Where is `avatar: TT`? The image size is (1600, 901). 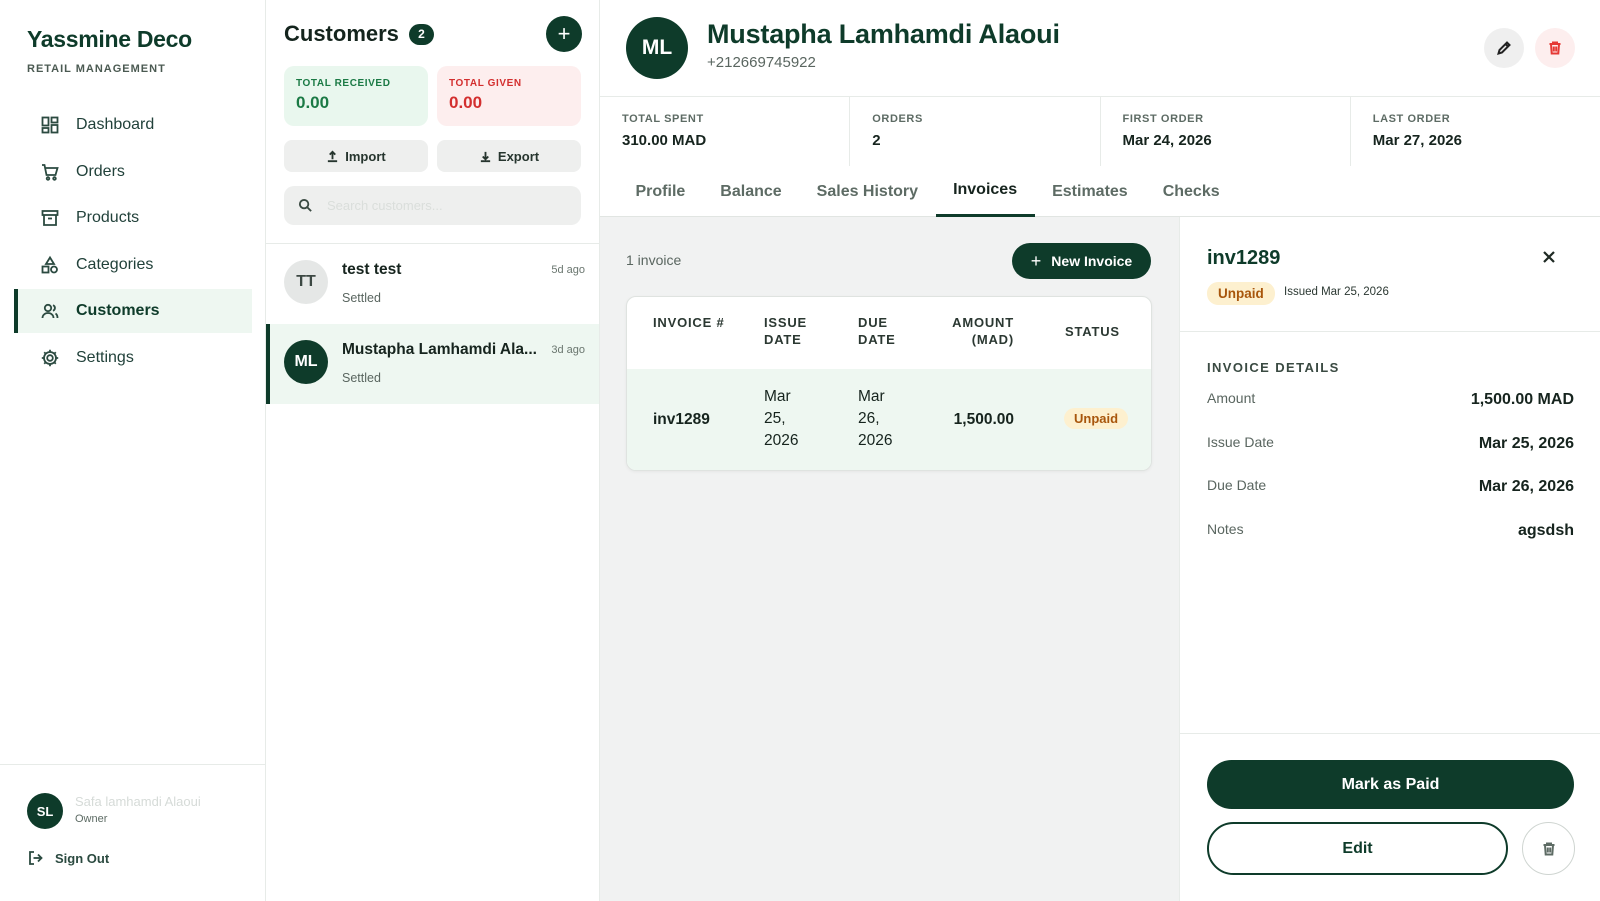
avatar: TT is located at coordinates (306, 282).